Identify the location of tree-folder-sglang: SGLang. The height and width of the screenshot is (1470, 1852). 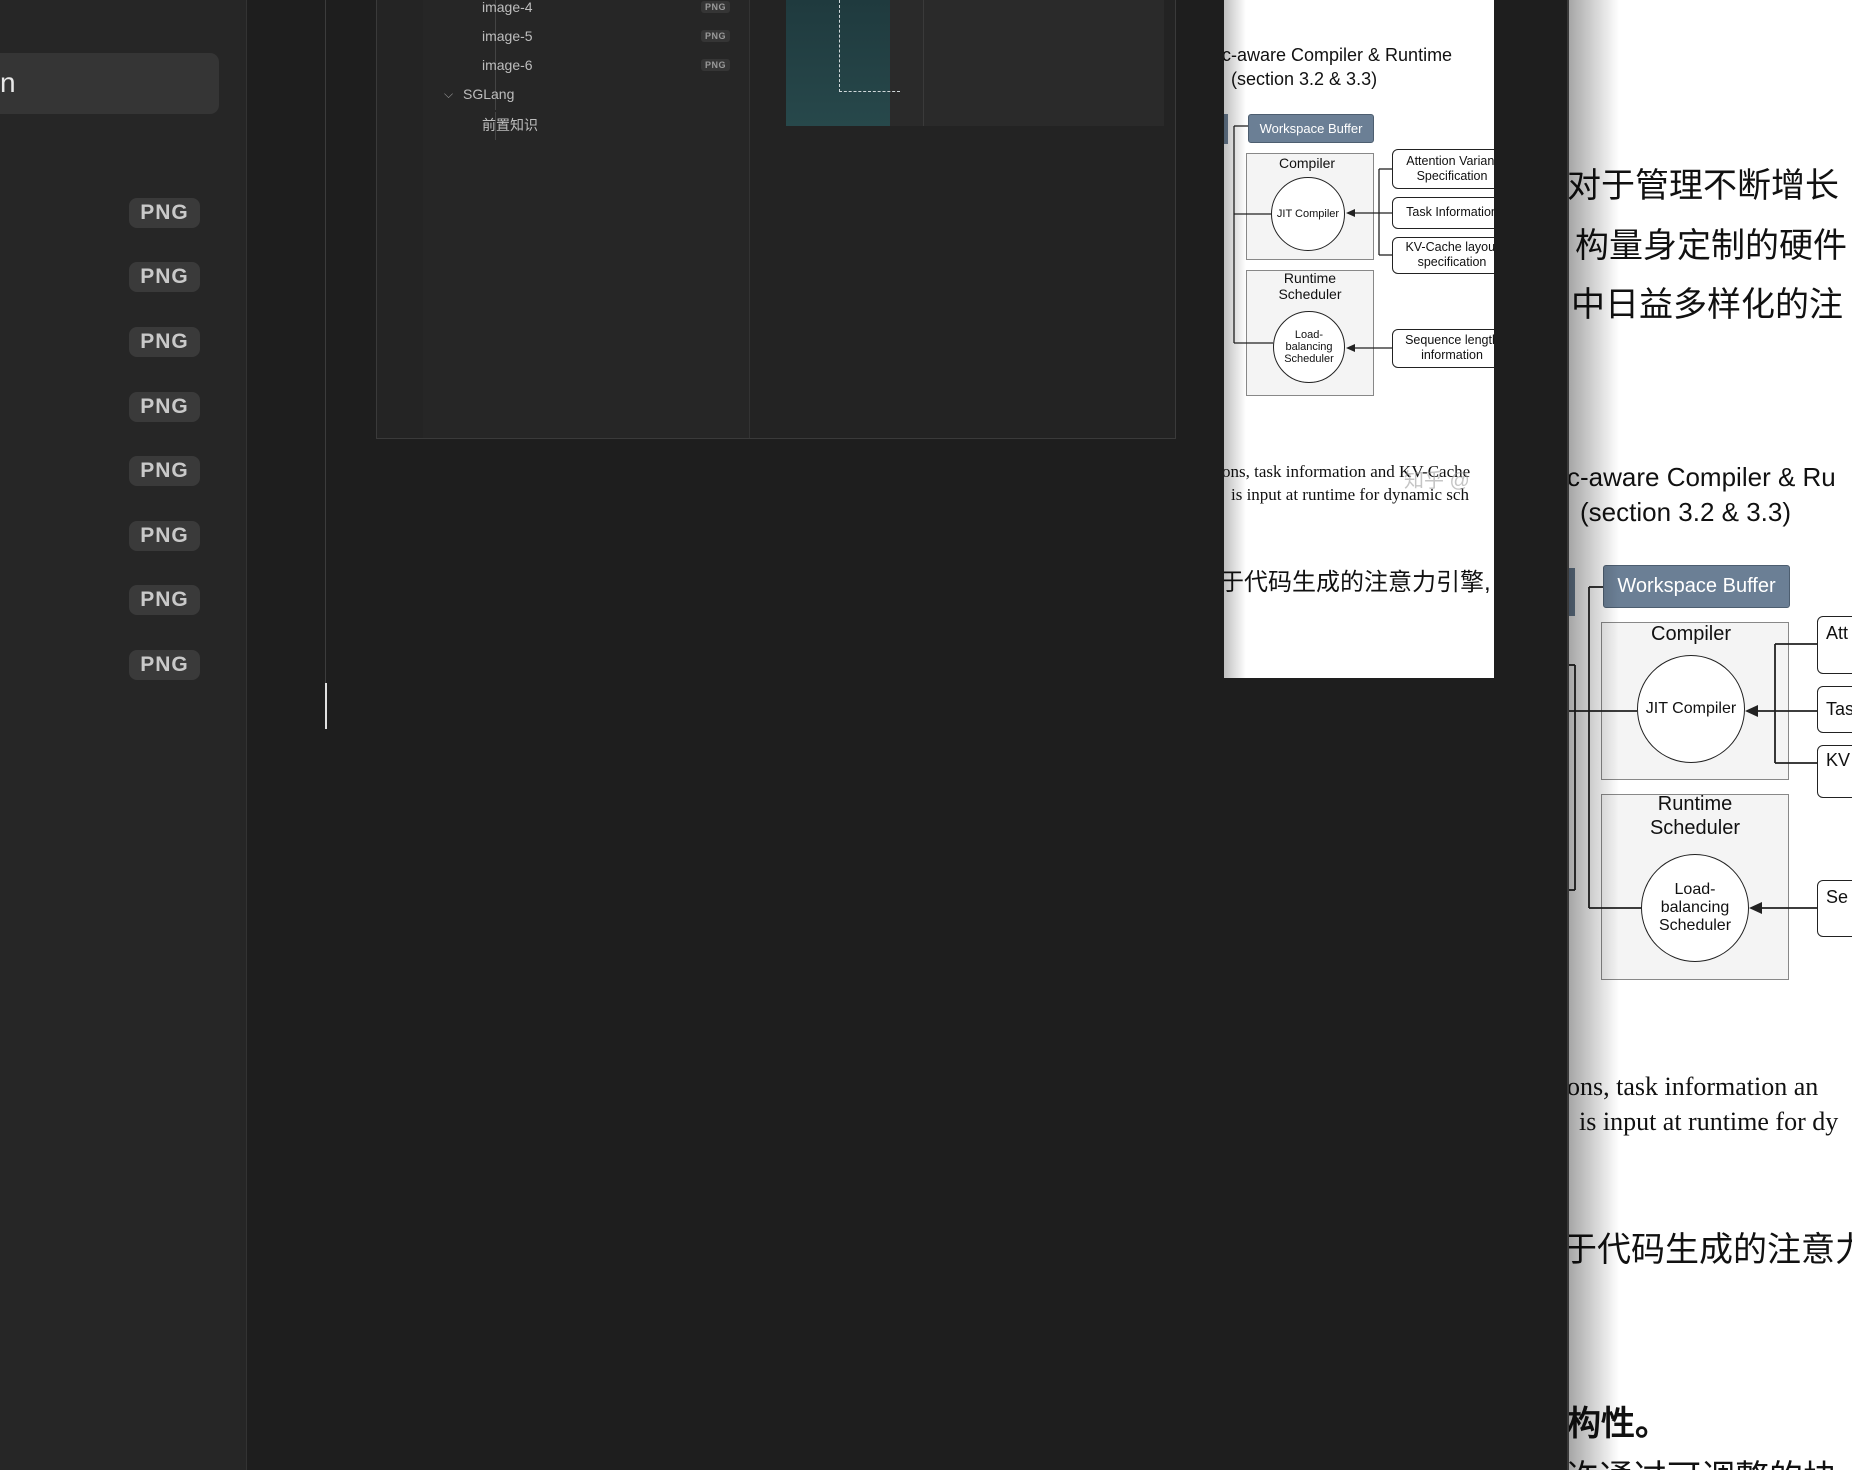
(489, 94).